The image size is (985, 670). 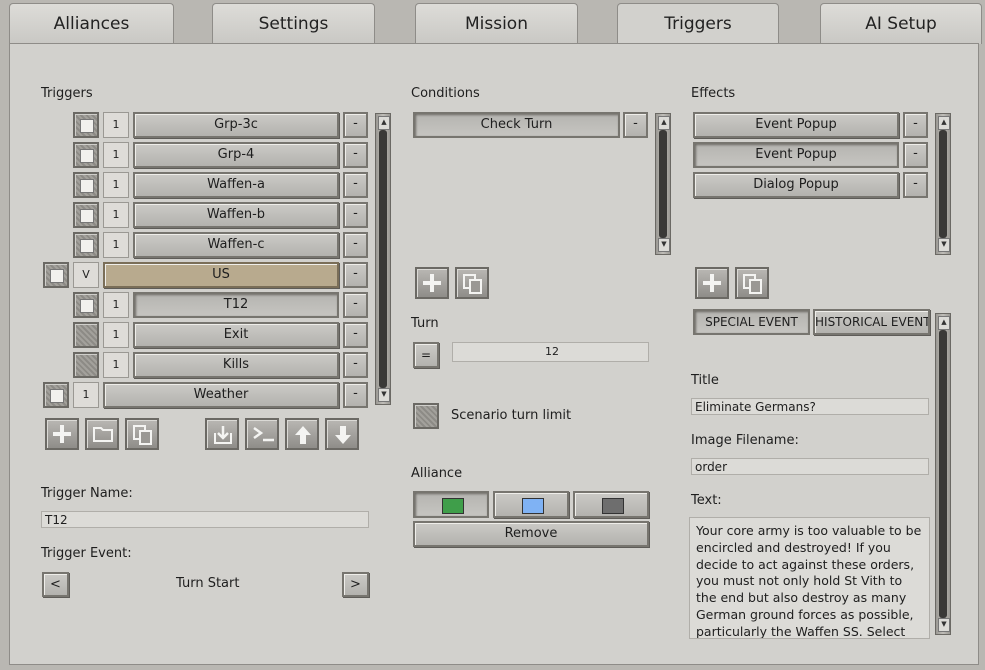 I want to click on open-folder-button, so click(x=102, y=434).